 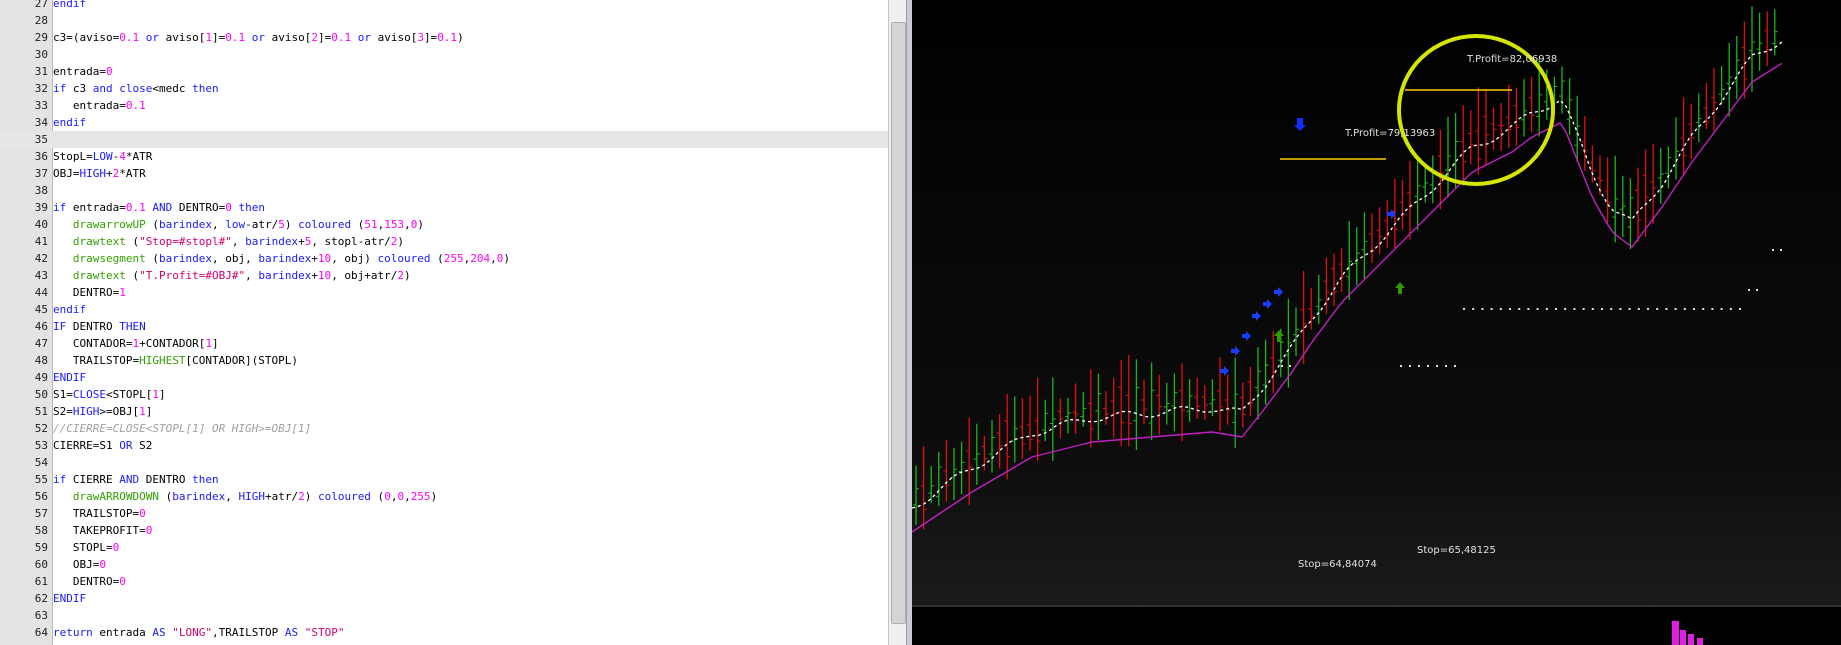 I want to click on code-text: OBJ=HIGH+2*ATR, so click(x=99, y=173).